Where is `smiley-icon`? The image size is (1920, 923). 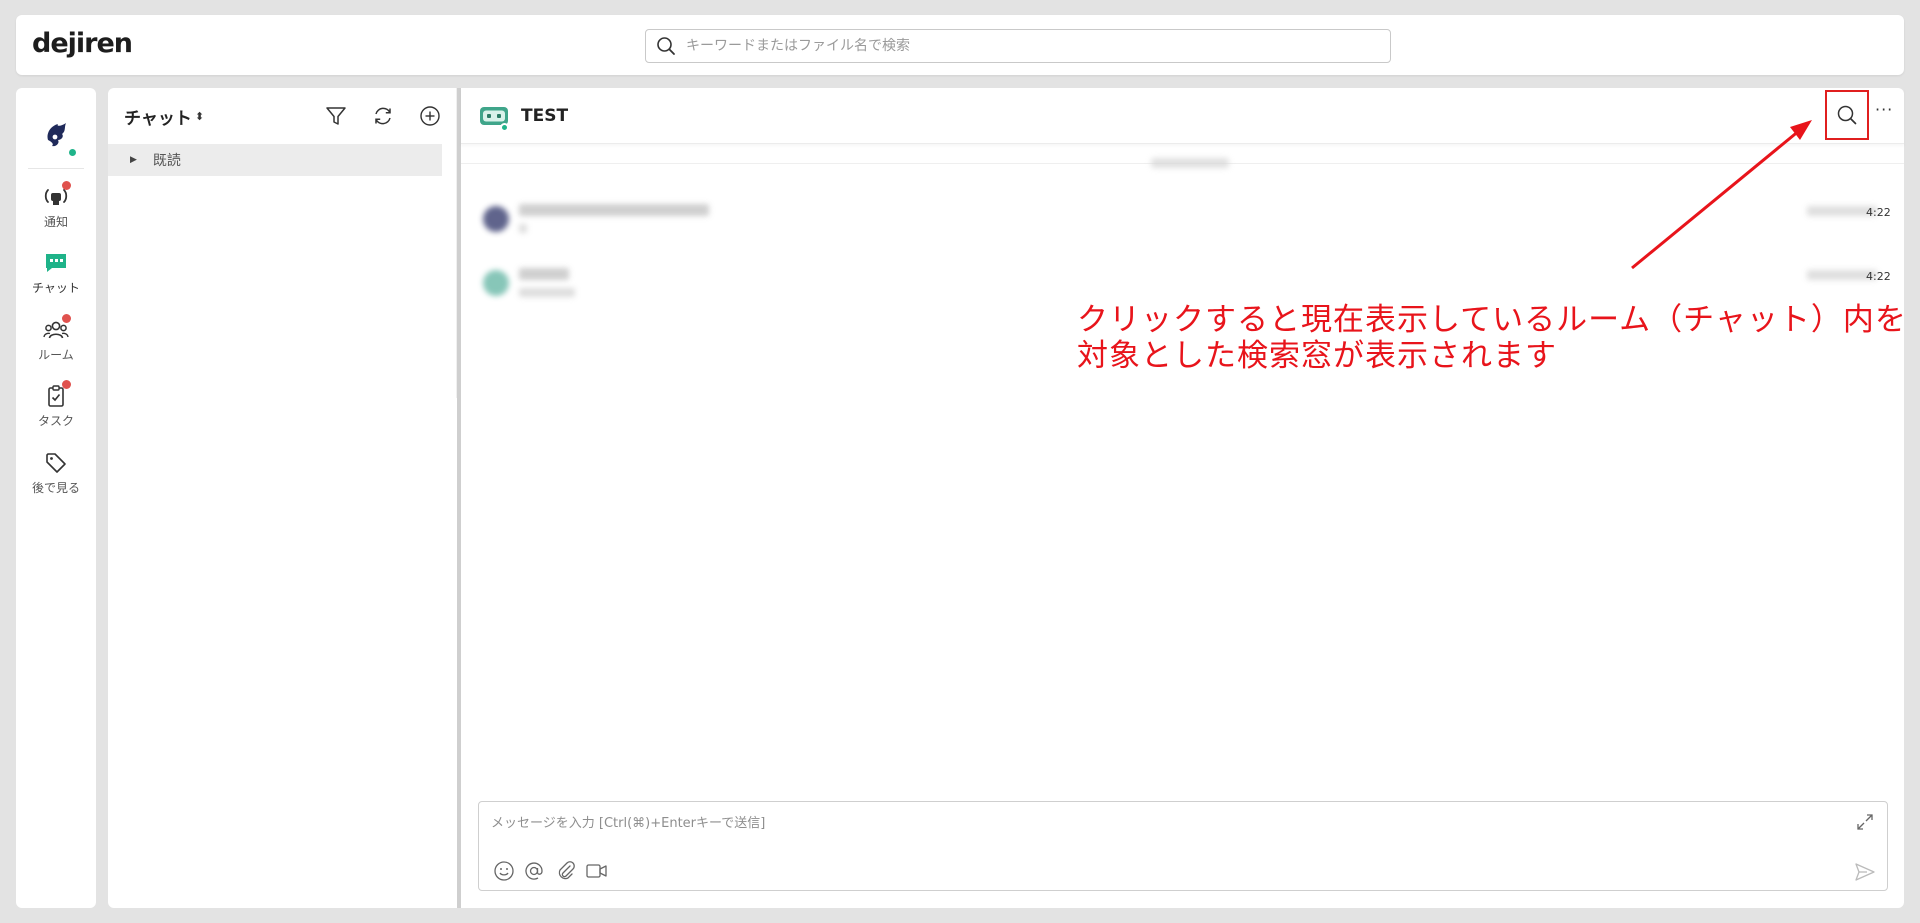
smiley-icon is located at coordinates (504, 871).